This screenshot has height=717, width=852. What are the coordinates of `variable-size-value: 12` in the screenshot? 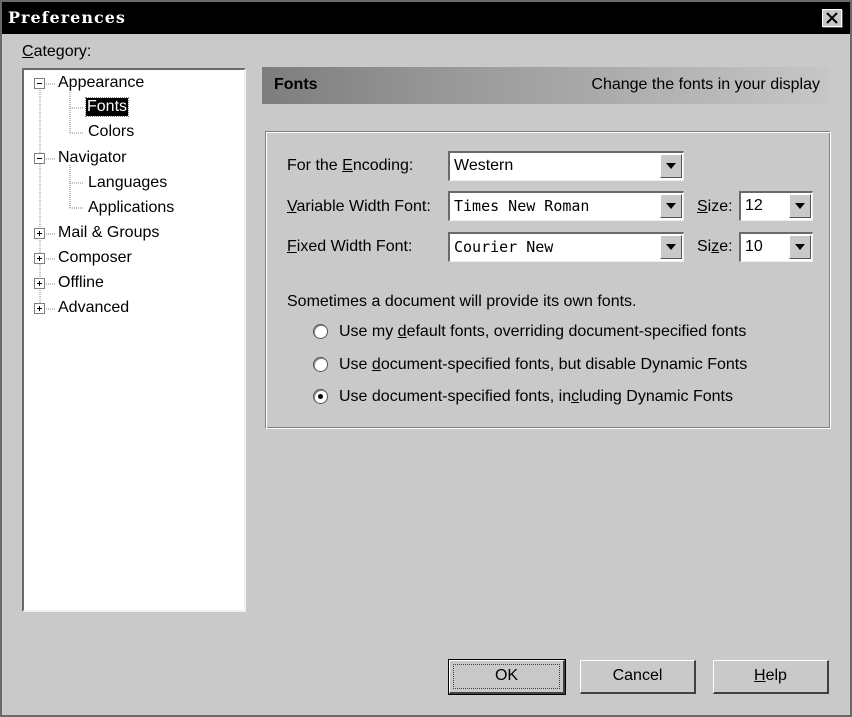 It's located at (754, 205).